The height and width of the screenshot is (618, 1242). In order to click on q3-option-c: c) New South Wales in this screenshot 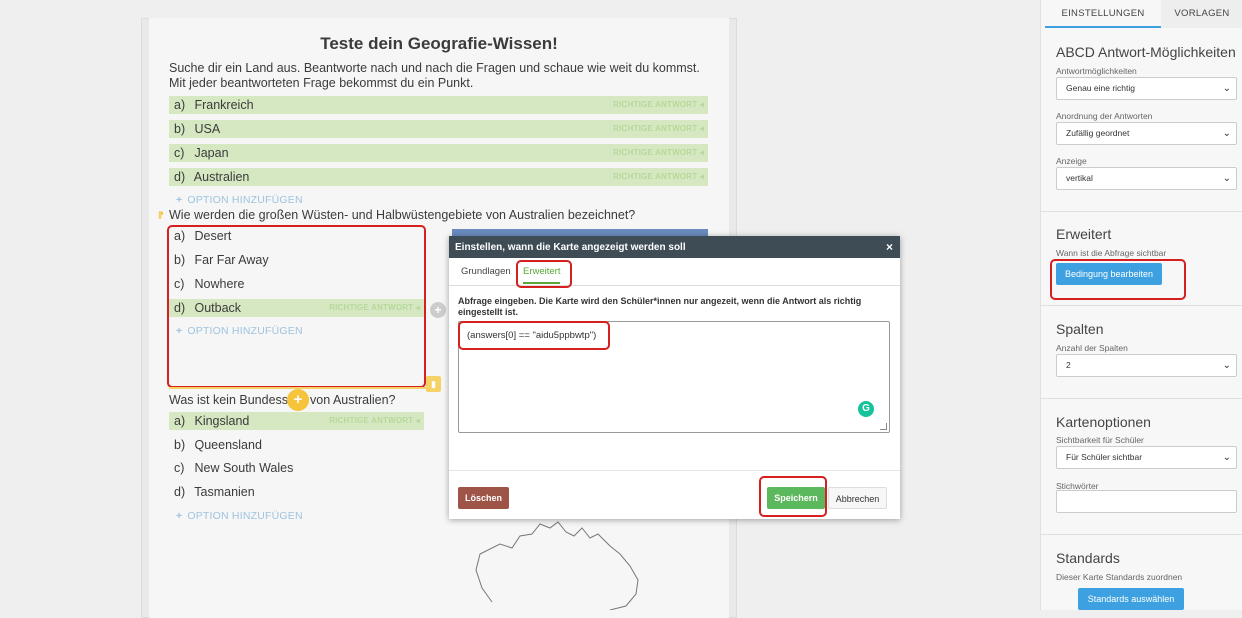, I will do `click(296, 468)`.